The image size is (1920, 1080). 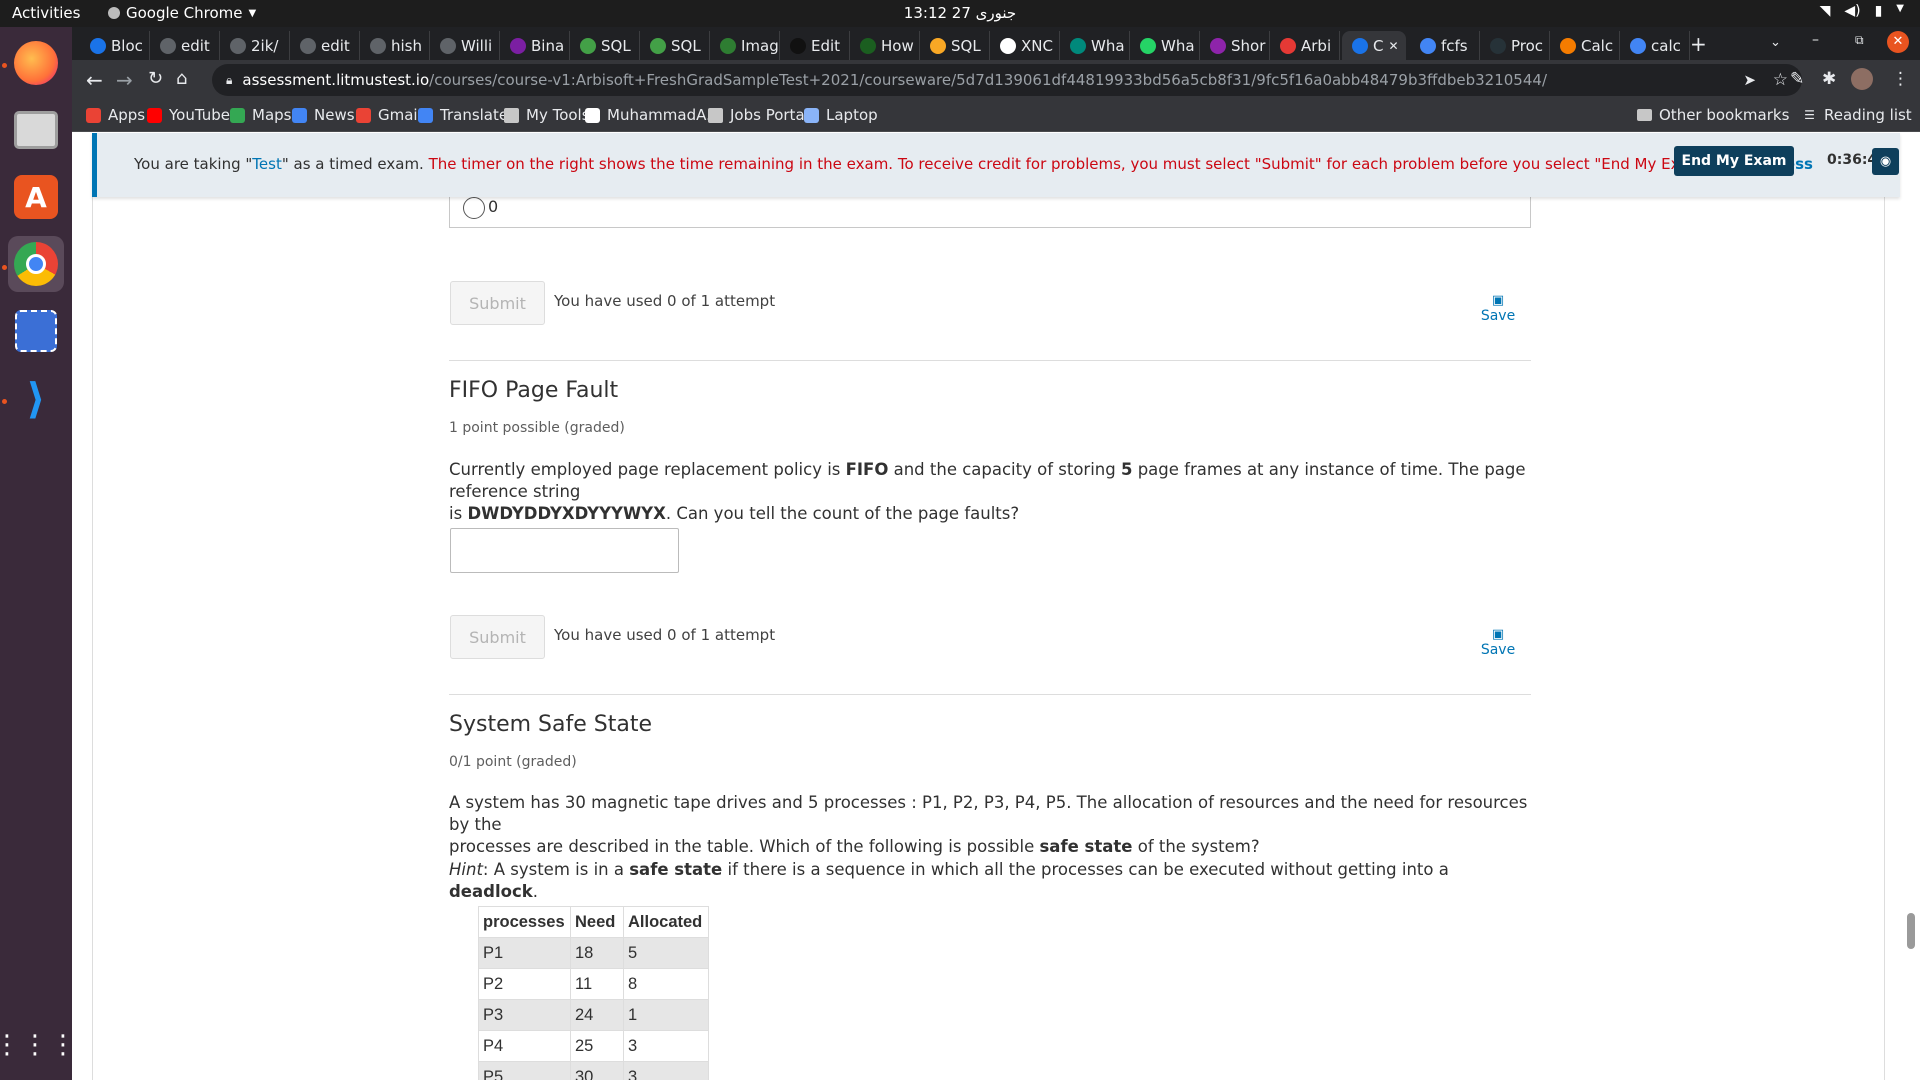 I want to click on browser-tab: hish, so click(x=395, y=45).